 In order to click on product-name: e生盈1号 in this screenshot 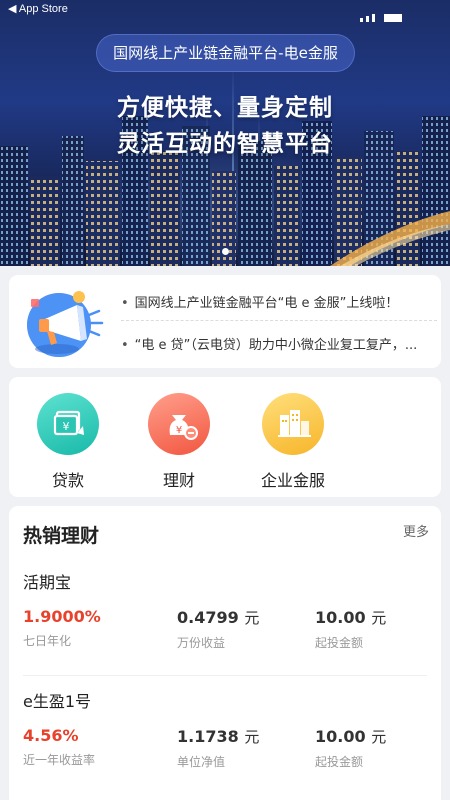, I will do `click(57, 701)`.